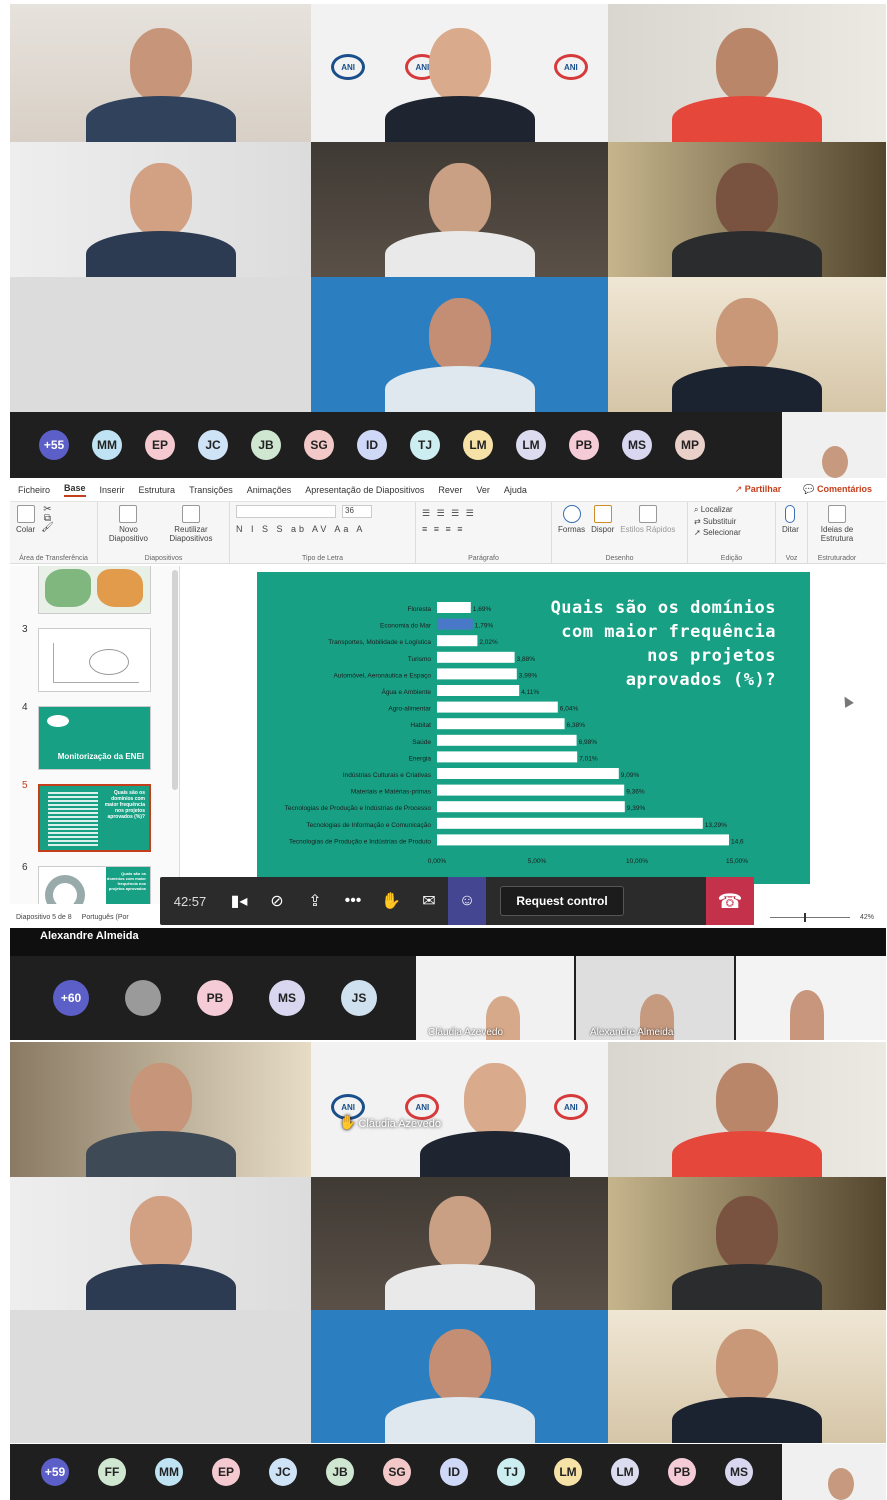 Image resolution: width=887 pixels, height=1500 pixels. What do you see at coordinates (483, 490) in the screenshot?
I see `tab-ver: Ver` at bounding box center [483, 490].